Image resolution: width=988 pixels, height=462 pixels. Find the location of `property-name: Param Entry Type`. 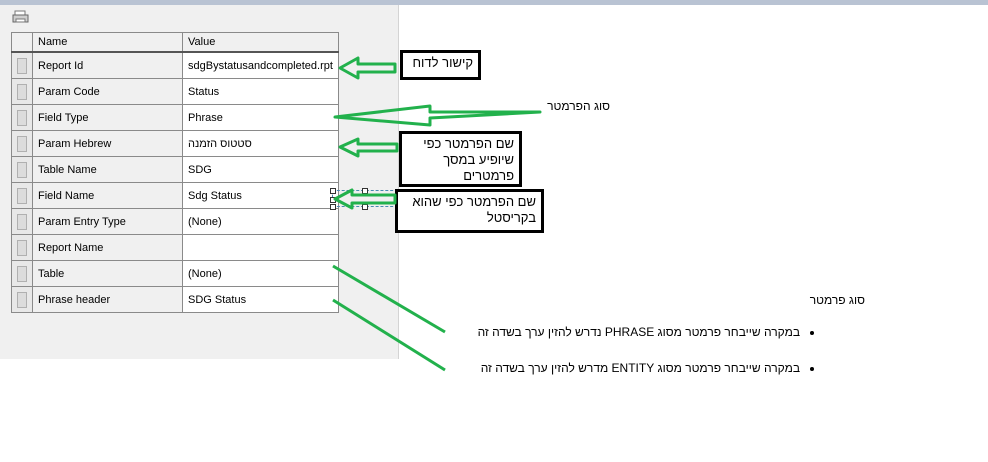

property-name: Param Entry Type is located at coordinates (107, 221).